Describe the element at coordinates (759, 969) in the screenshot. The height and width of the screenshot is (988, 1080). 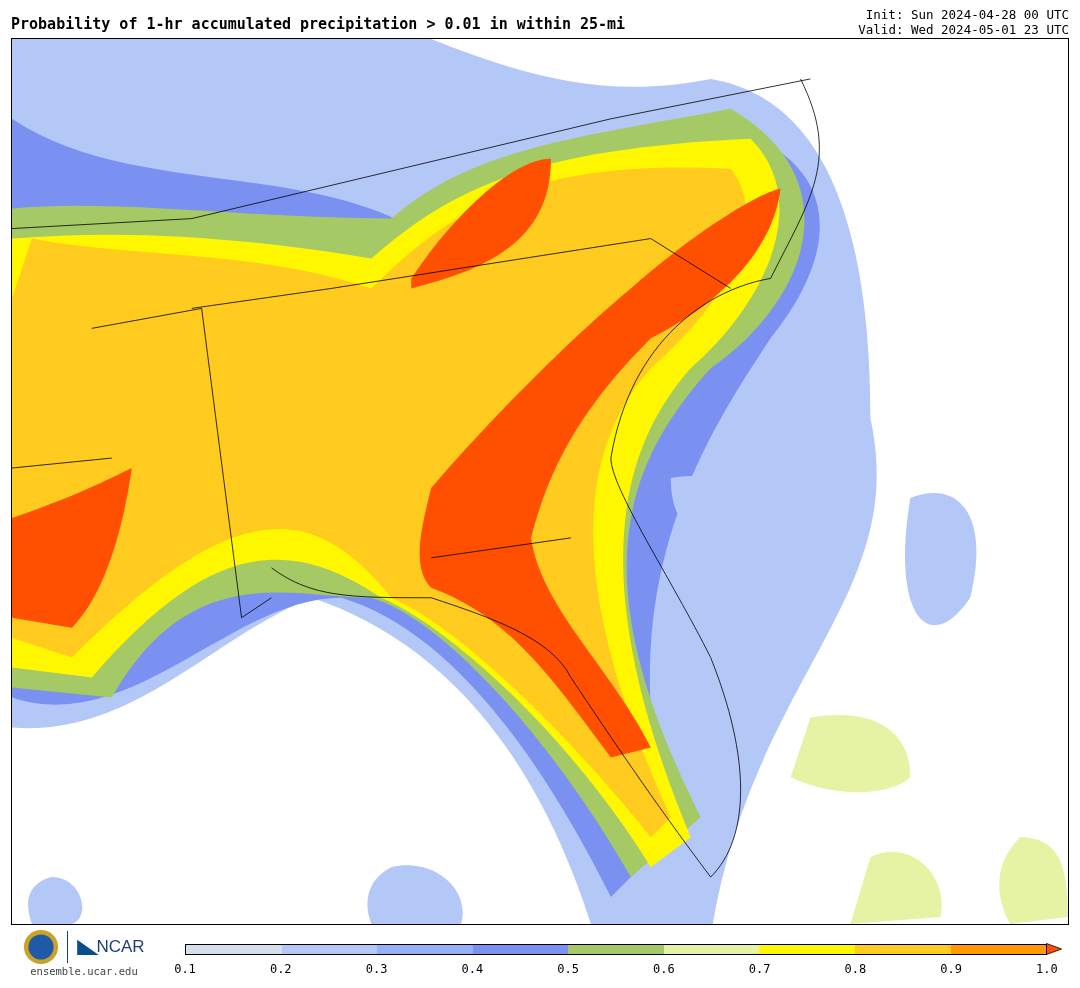
I see `tick-label: 0.7` at that location.